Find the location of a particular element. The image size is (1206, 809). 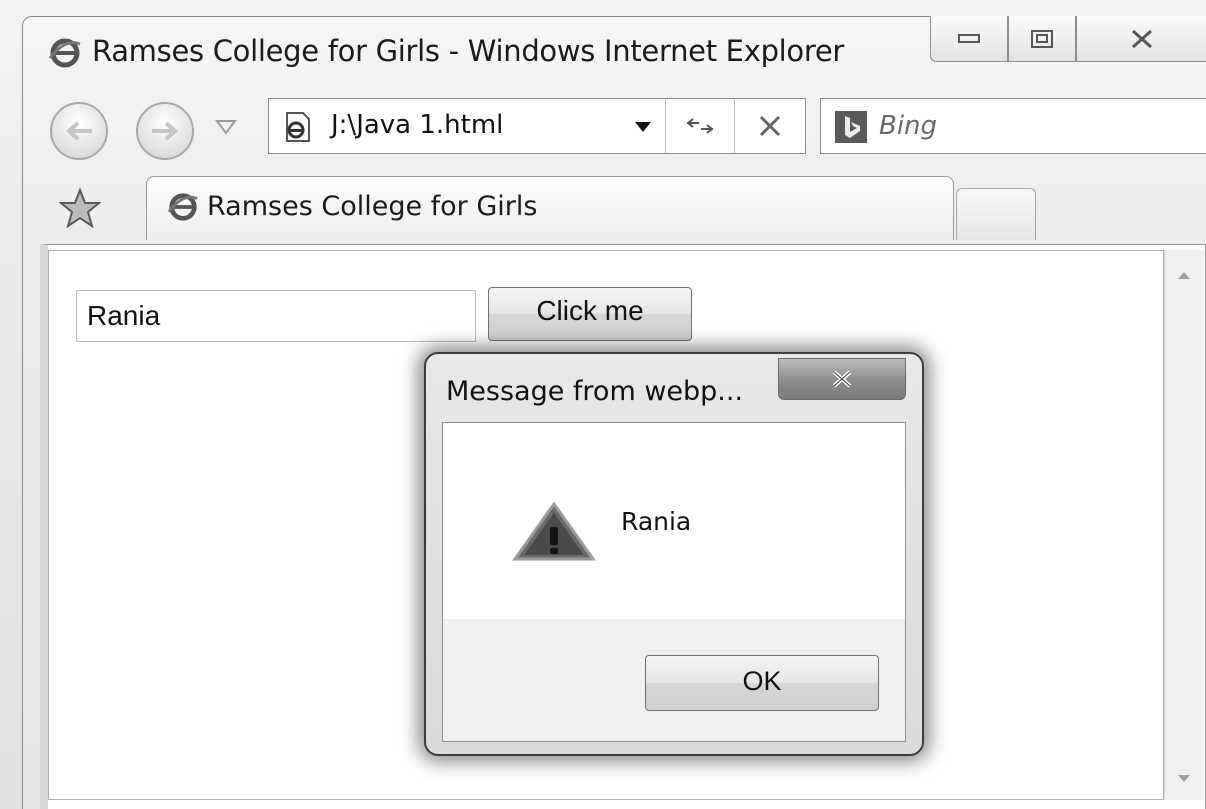

ok-button: OK is located at coordinates (762, 683).